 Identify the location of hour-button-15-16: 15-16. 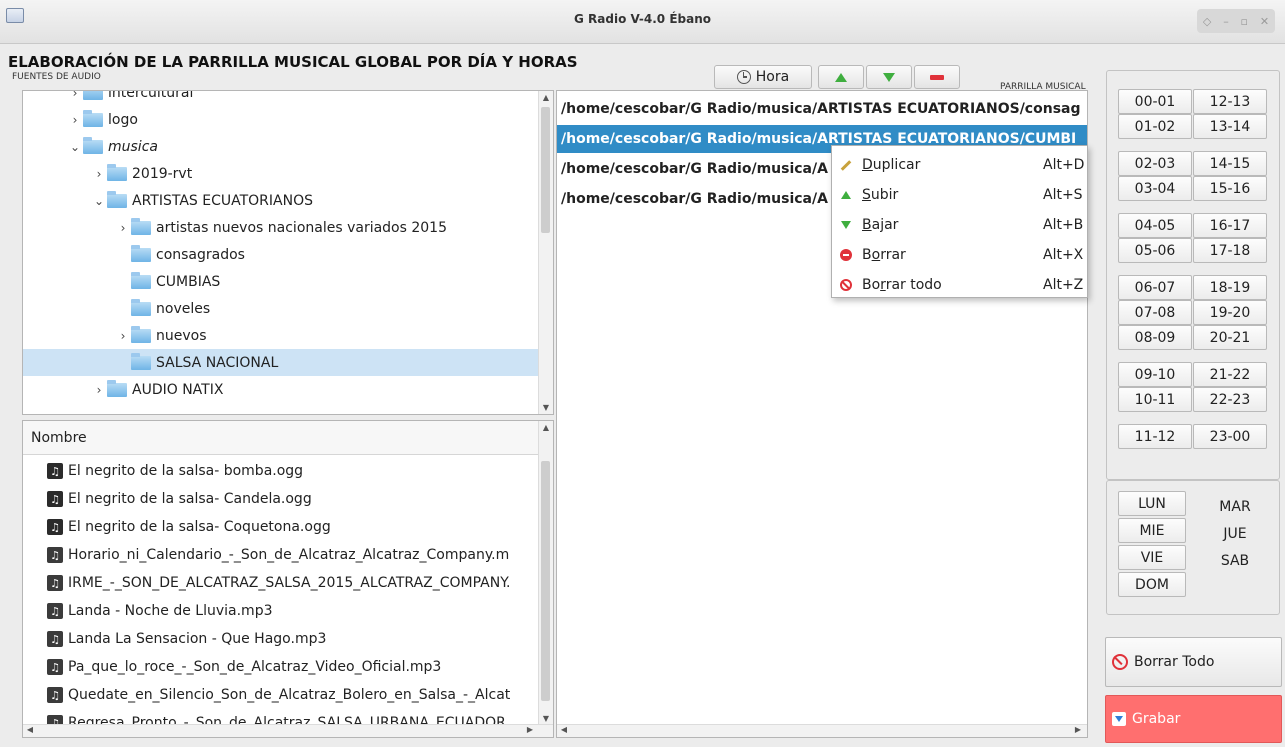
(1230, 188).